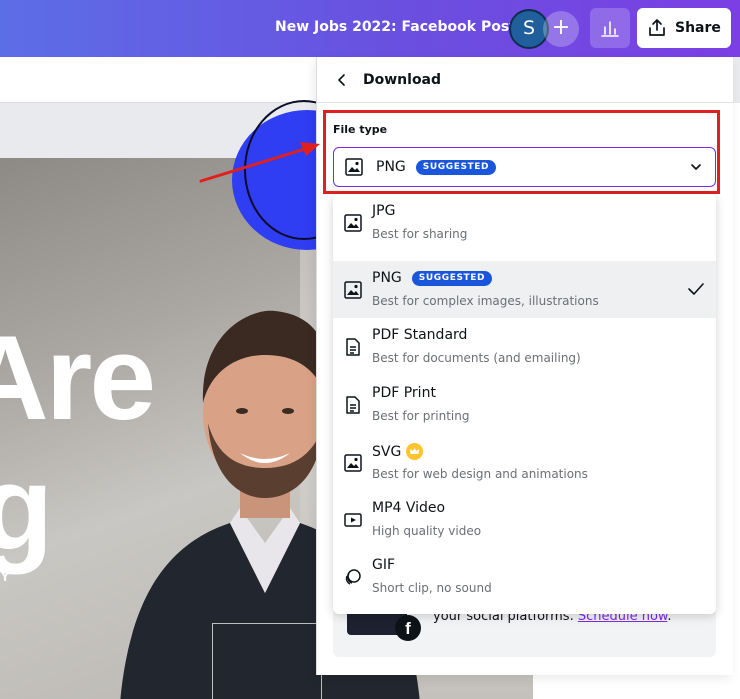  I want to click on highlight-box, so click(521, 152).